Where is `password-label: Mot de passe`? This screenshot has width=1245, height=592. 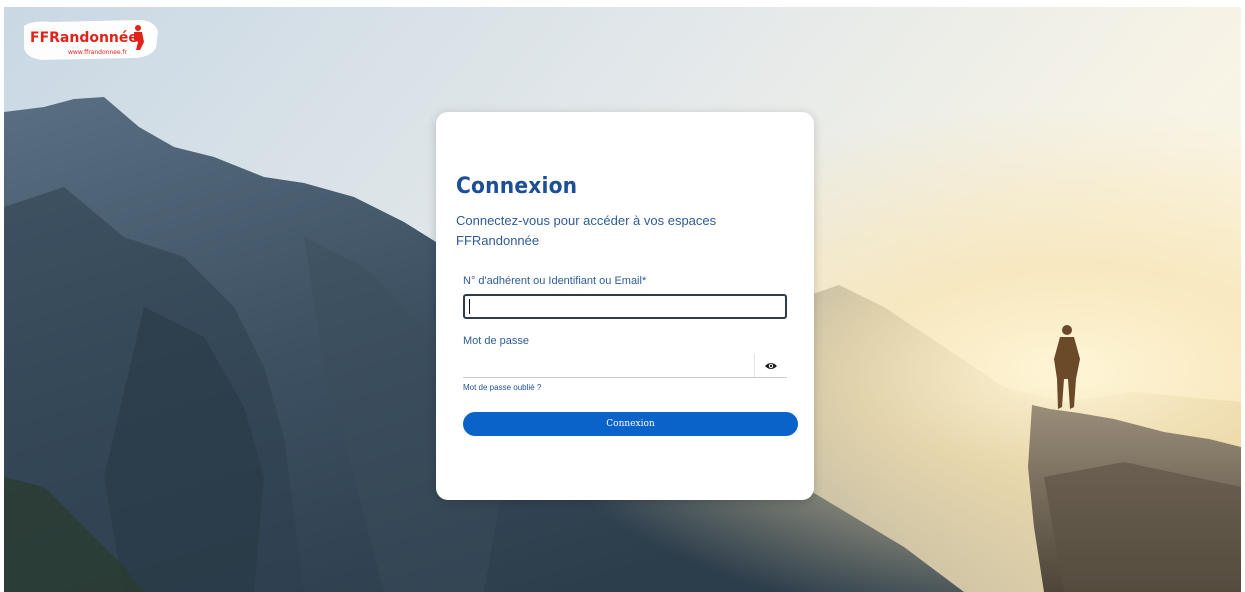
password-label: Mot de passe is located at coordinates (496, 341).